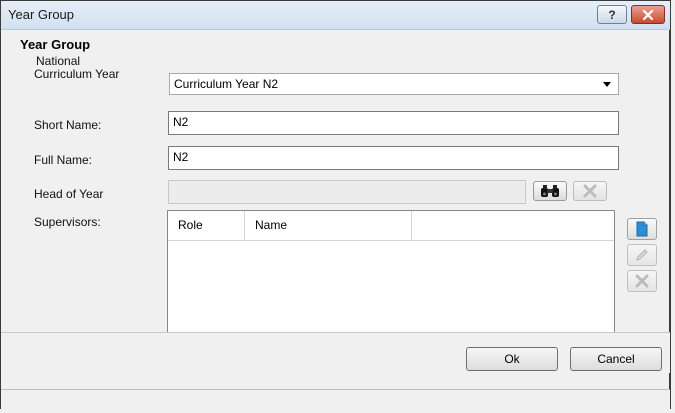 Image resolution: width=675 pixels, height=413 pixels. Describe the element at coordinates (206, 225) in the screenshot. I see `column-header-role: Role` at that location.